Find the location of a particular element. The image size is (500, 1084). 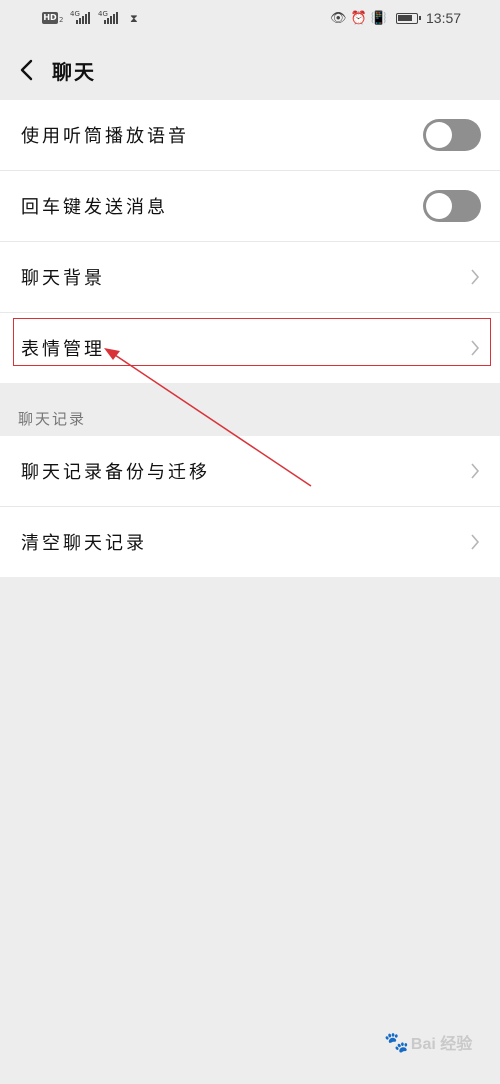

baidu-jingyan-watermark: 🐾 Bai 经验 is located at coordinates (428, 1042).